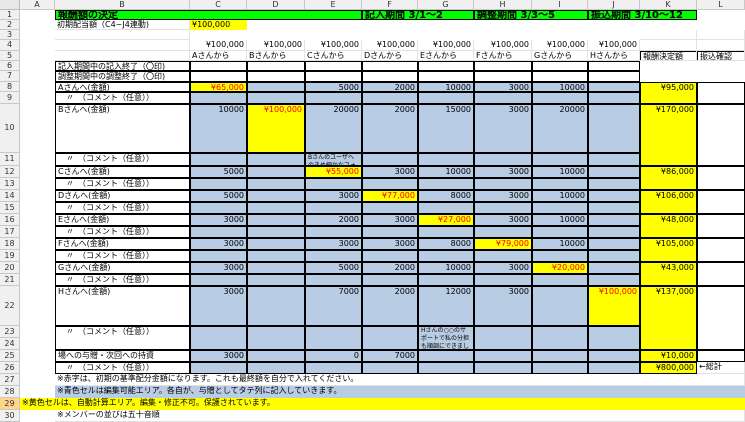  I want to click on from-label-cell: Eさんから, so click(446, 56).